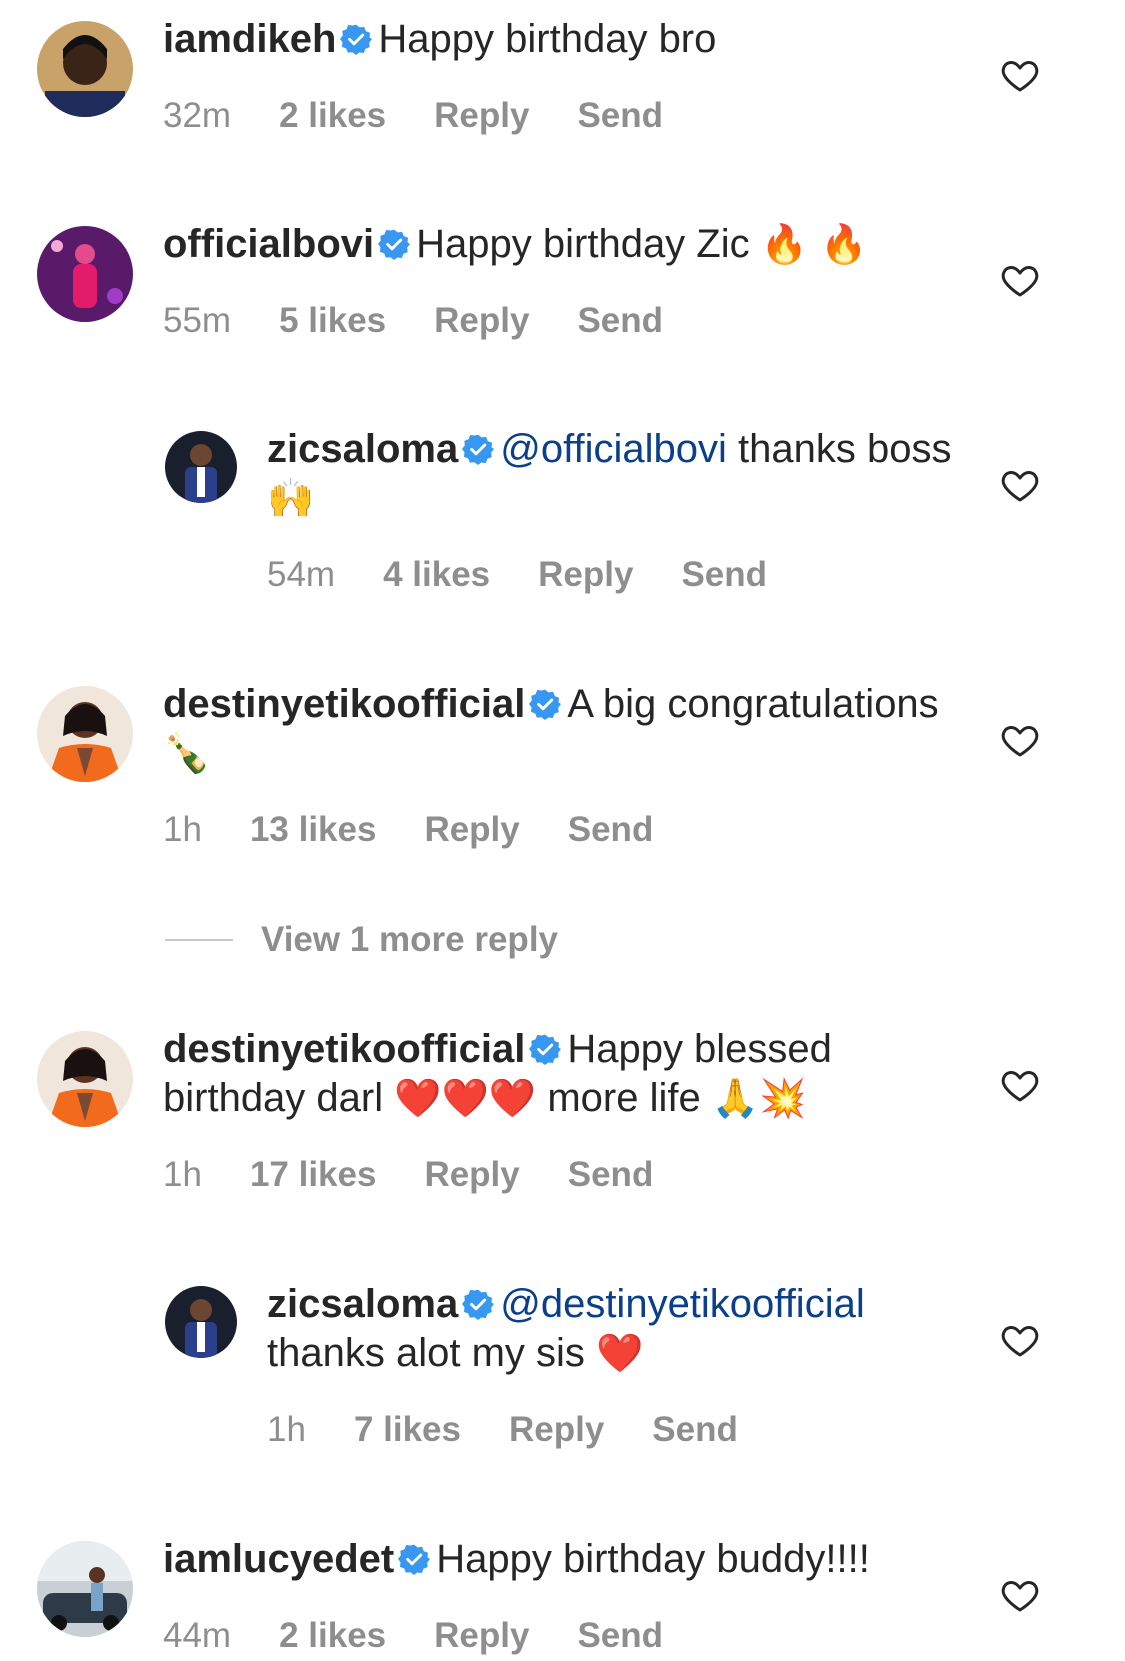  Describe the element at coordinates (621, 474) in the screenshot. I see `comment-text: zicsaloma @officialbovi thanks boss 🙌` at that location.